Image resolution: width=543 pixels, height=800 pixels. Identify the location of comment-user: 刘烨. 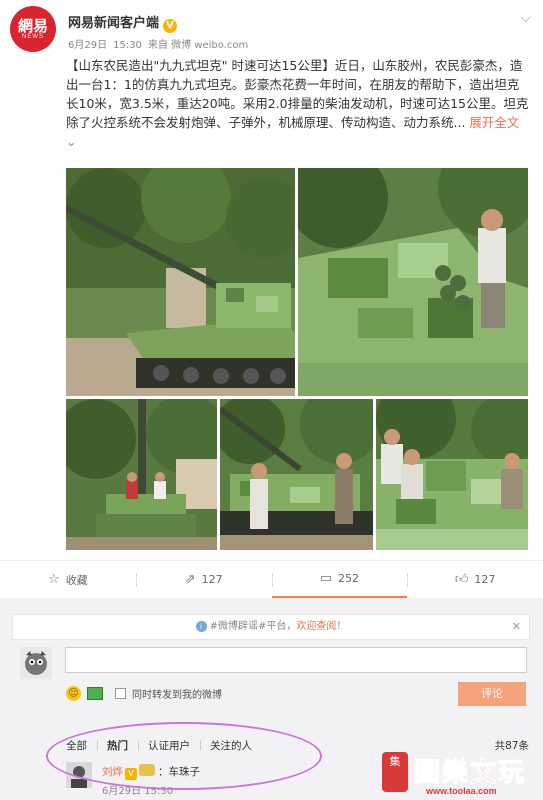
(112, 772).